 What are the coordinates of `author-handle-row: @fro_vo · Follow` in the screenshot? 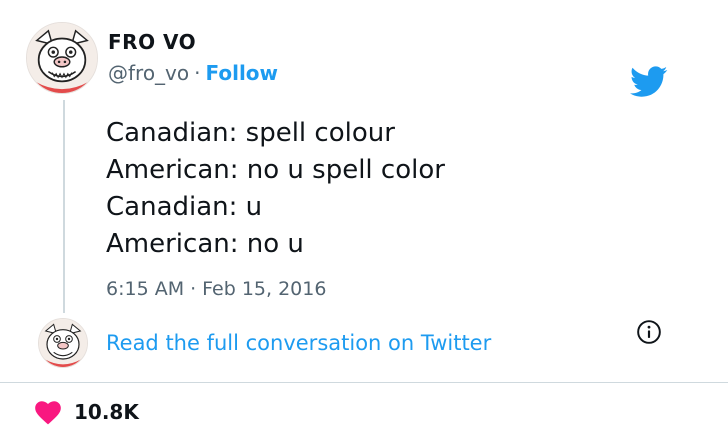 It's located at (193, 73).